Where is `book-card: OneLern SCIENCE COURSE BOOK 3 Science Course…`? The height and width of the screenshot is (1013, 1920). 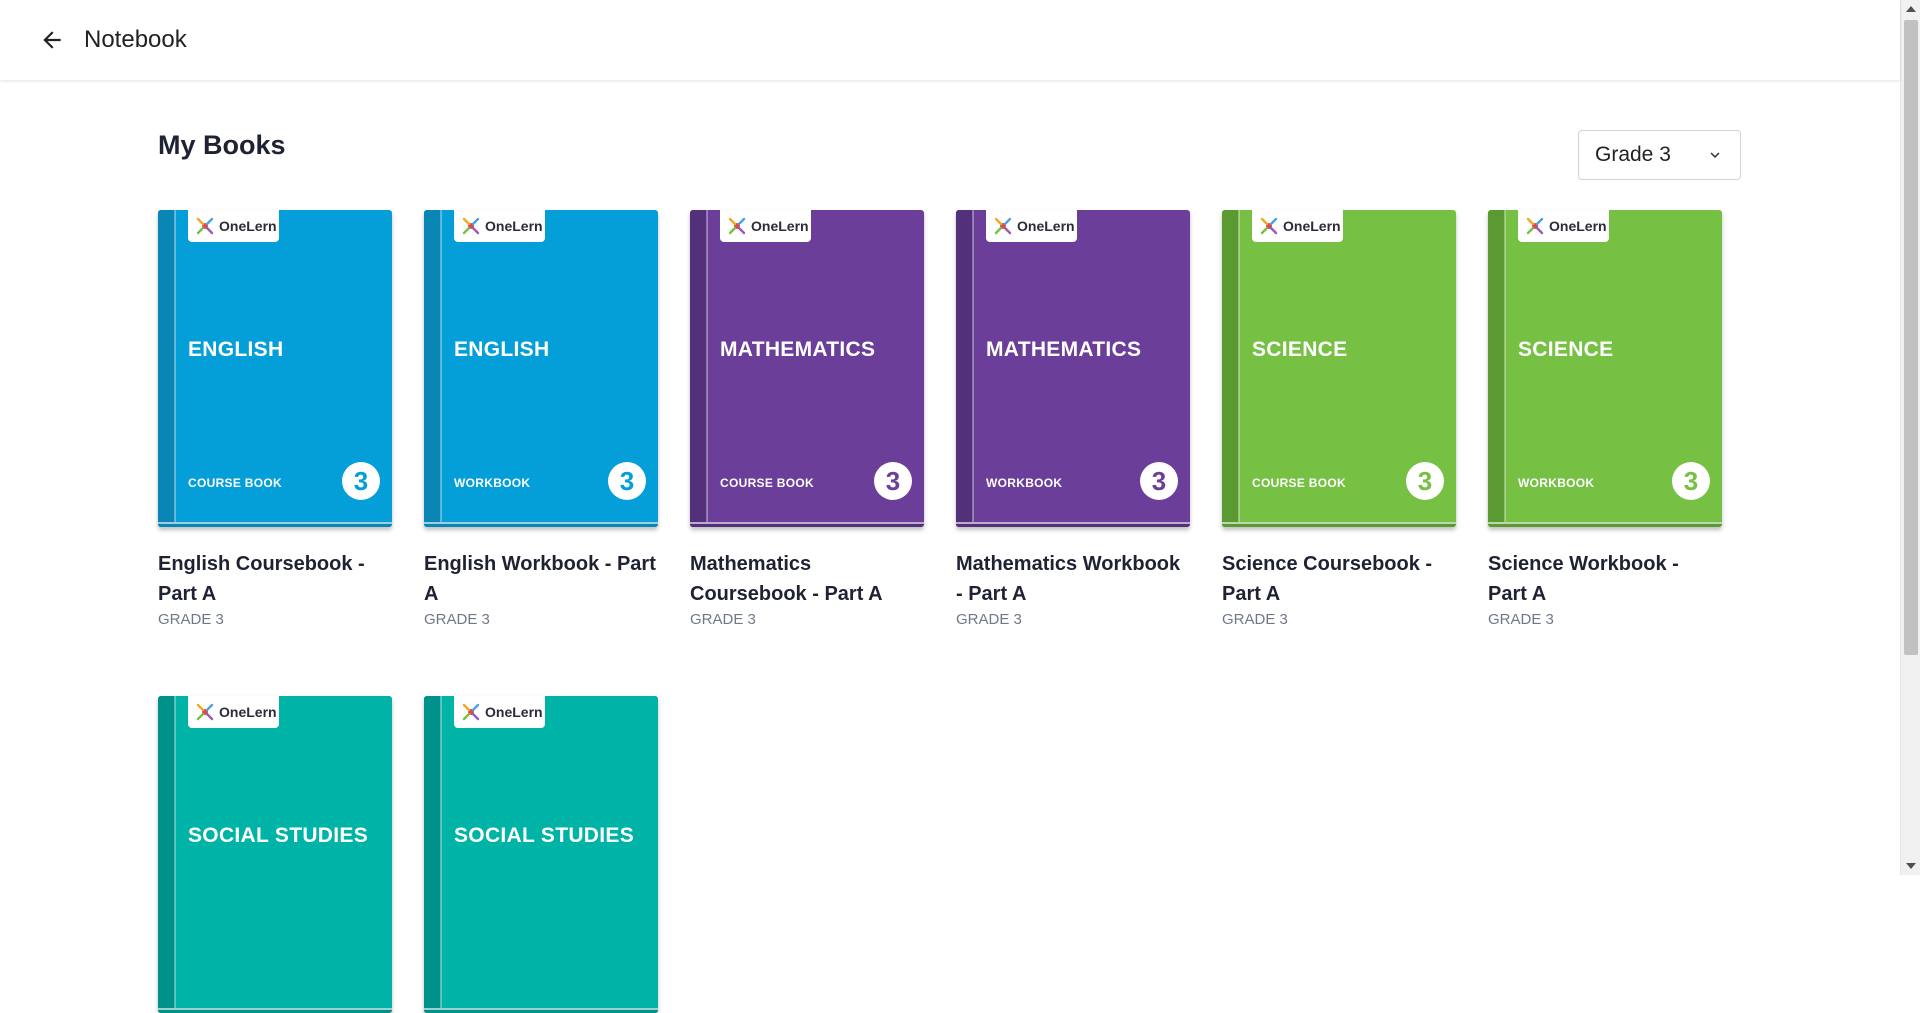 book-card: OneLern SCIENCE COURSE BOOK 3 Science Course… is located at coordinates (1339, 419).